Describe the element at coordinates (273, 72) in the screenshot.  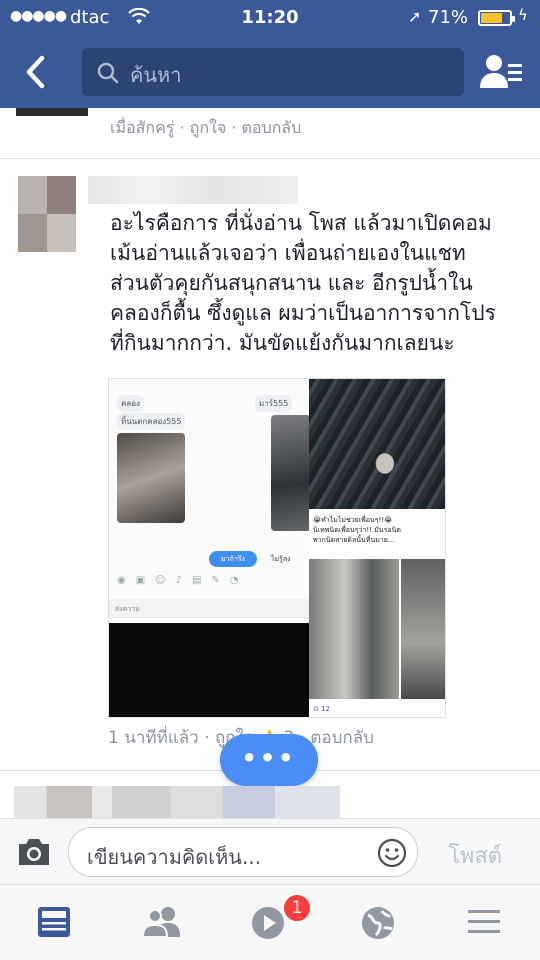
I see `search-bar: ค้นหา` at that location.